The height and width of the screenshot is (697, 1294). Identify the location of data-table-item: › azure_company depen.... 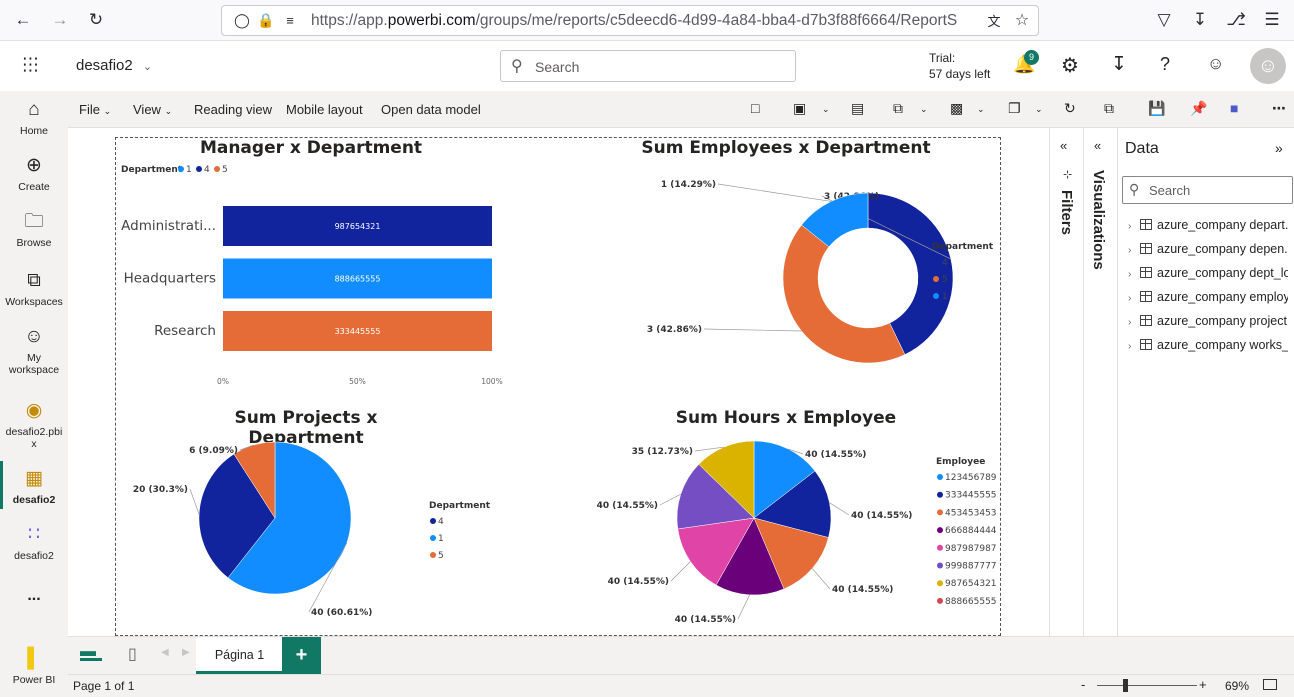
(1208, 249).